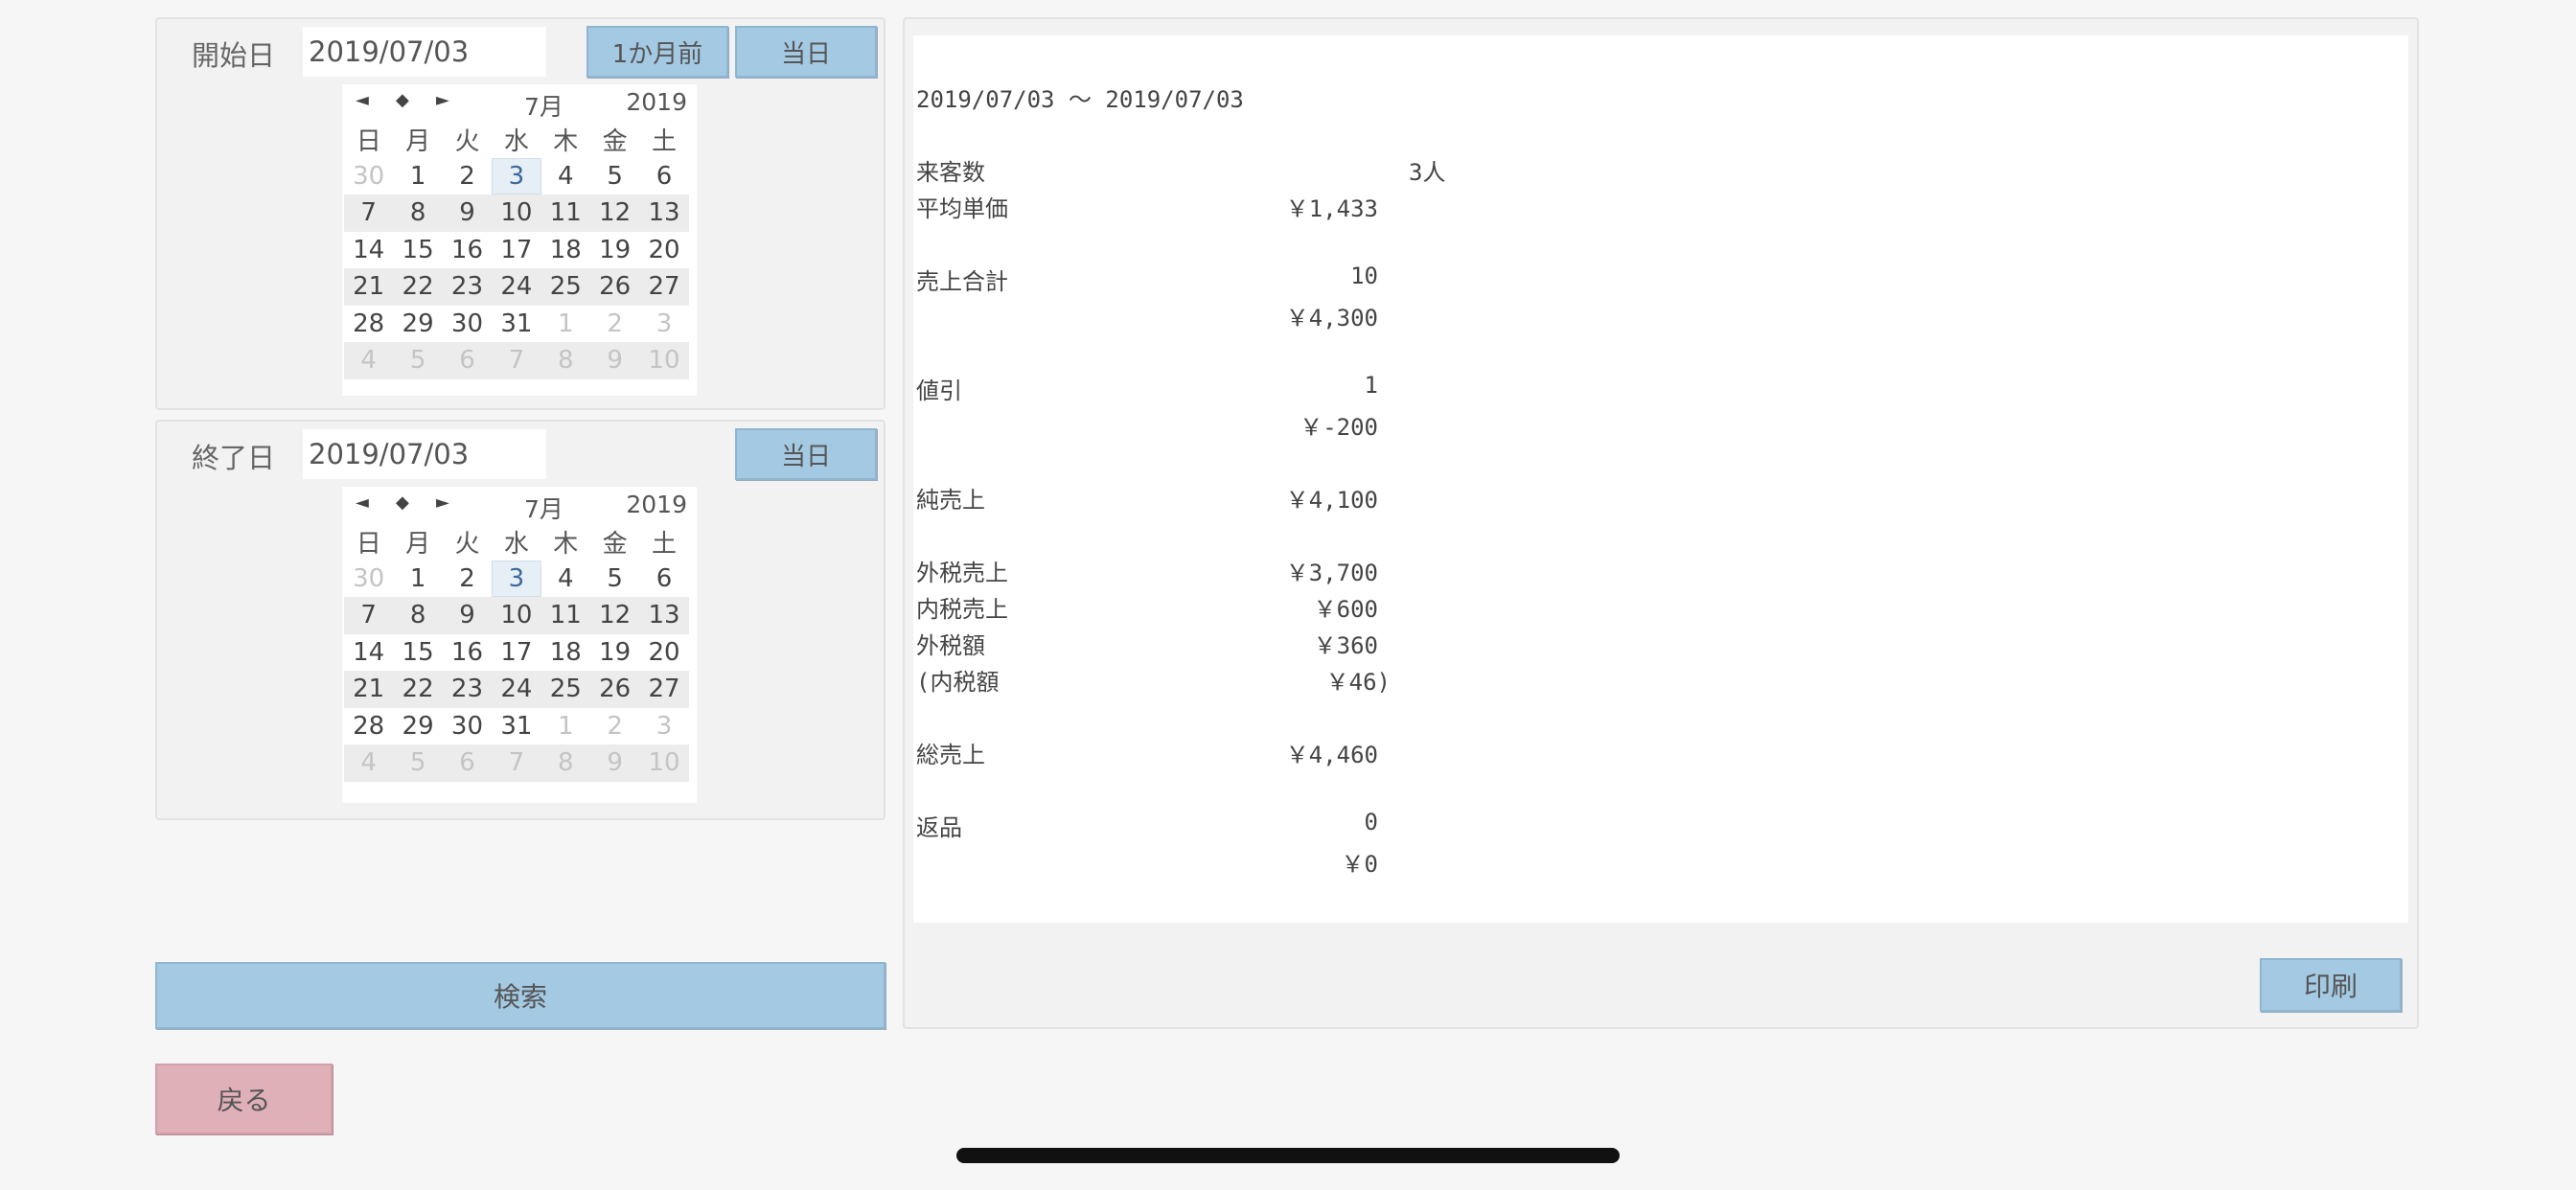 Image resolution: width=2576 pixels, height=1190 pixels. I want to click on end-date-field: 2019/07/03, so click(424, 454).